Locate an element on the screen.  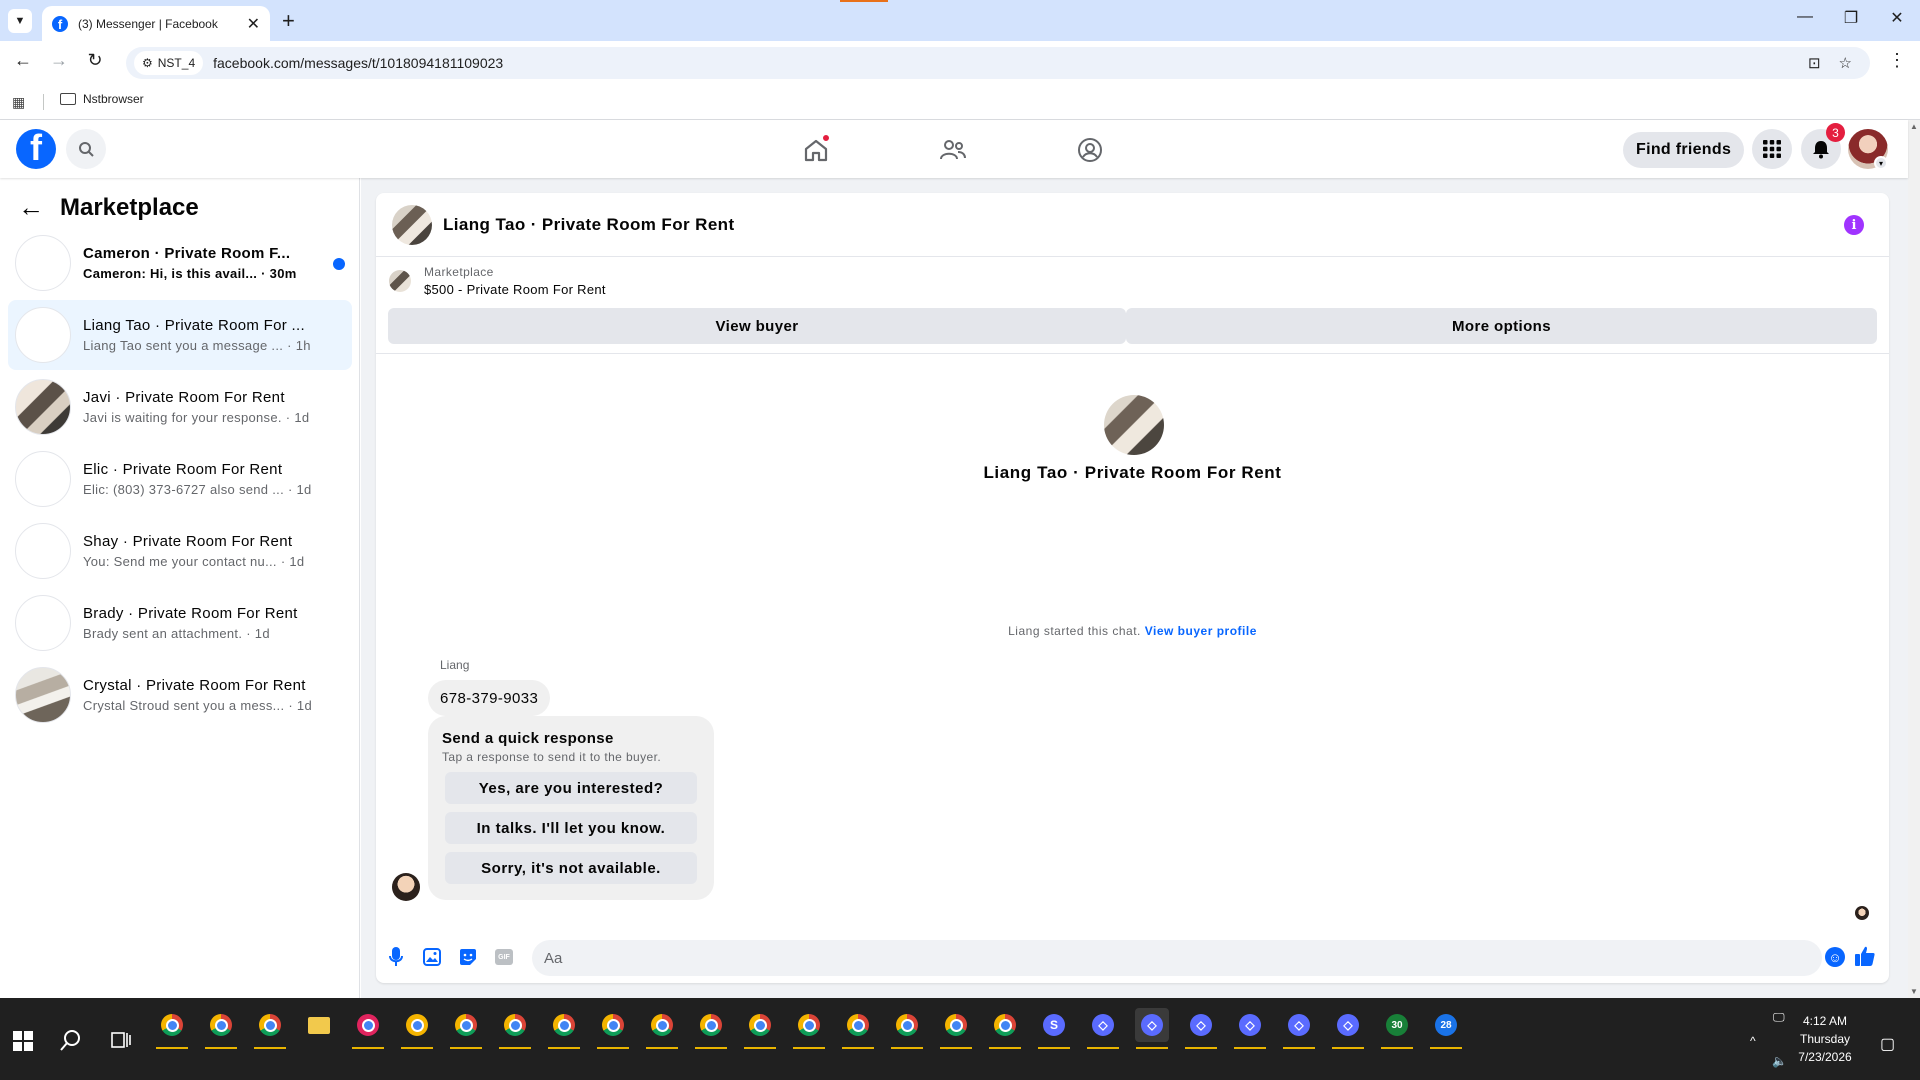
listing-info: Marketplace $500 - Private Room For Rent is located at coordinates (497, 281).